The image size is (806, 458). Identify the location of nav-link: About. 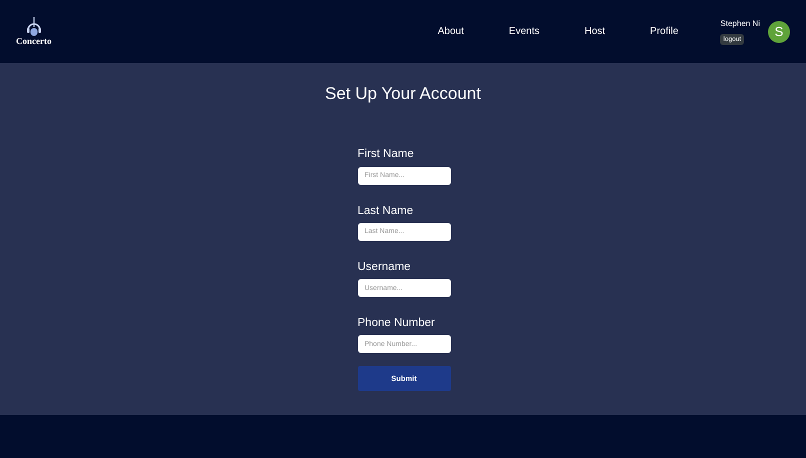
(451, 31).